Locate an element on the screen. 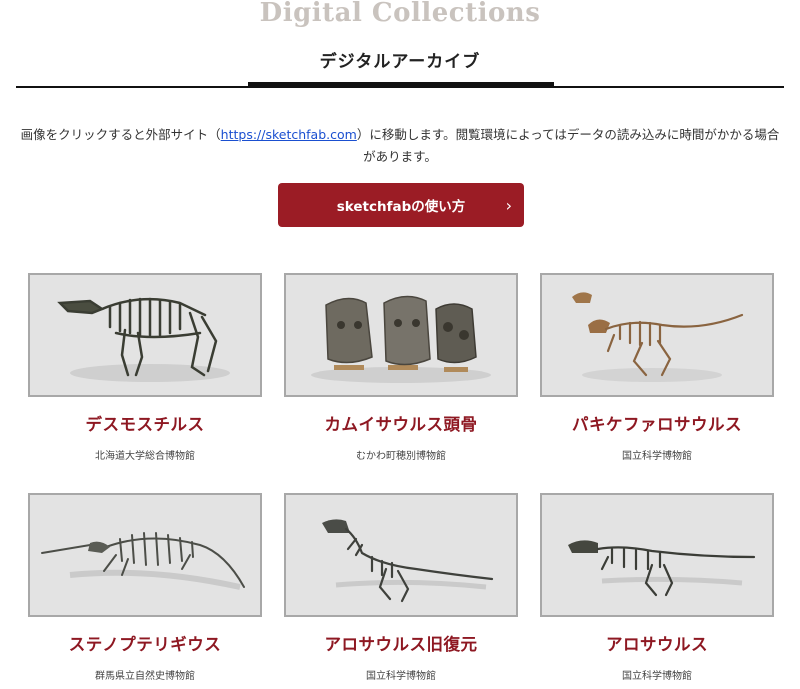 This screenshot has width=800, height=689. kamuysaurus-skull-thumbnail is located at coordinates (401, 335).